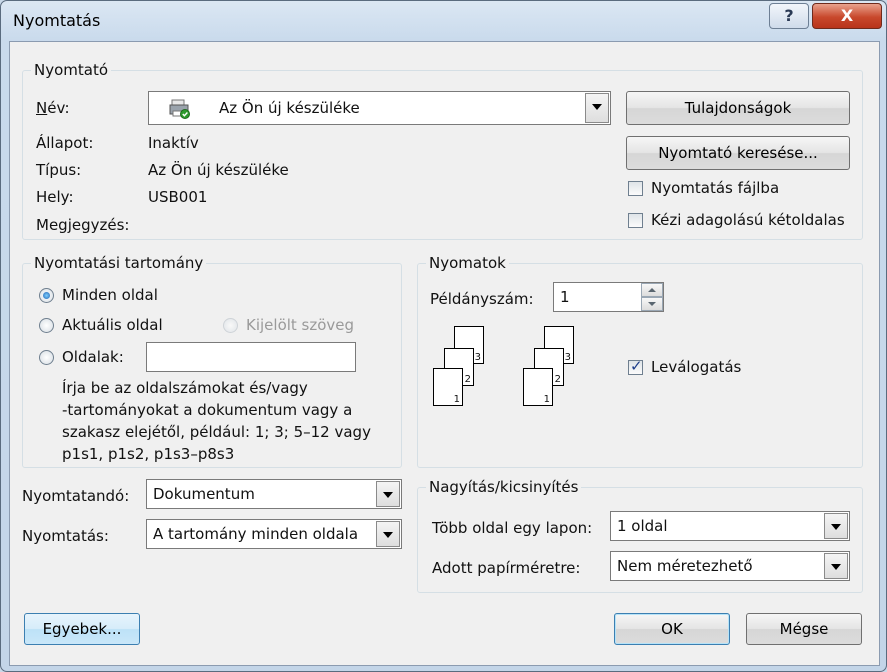 Image resolution: width=887 pixels, height=672 pixels. What do you see at coordinates (608, 297) in the screenshot?
I see `copies-count-input: 1` at bounding box center [608, 297].